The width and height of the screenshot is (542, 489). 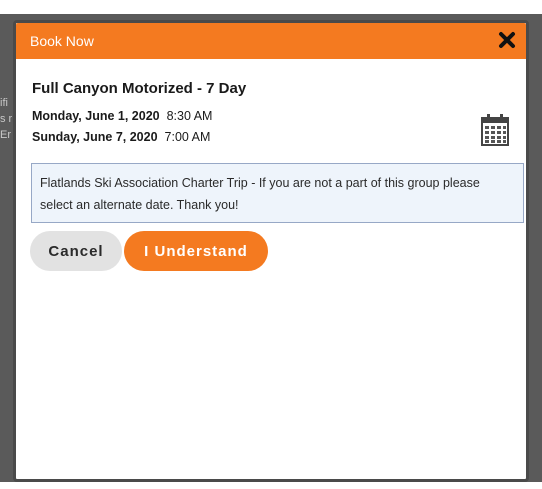 What do you see at coordinates (5, 135) in the screenshot?
I see `backdrop-text-fragment: Er` at bounding box center [5, 135].